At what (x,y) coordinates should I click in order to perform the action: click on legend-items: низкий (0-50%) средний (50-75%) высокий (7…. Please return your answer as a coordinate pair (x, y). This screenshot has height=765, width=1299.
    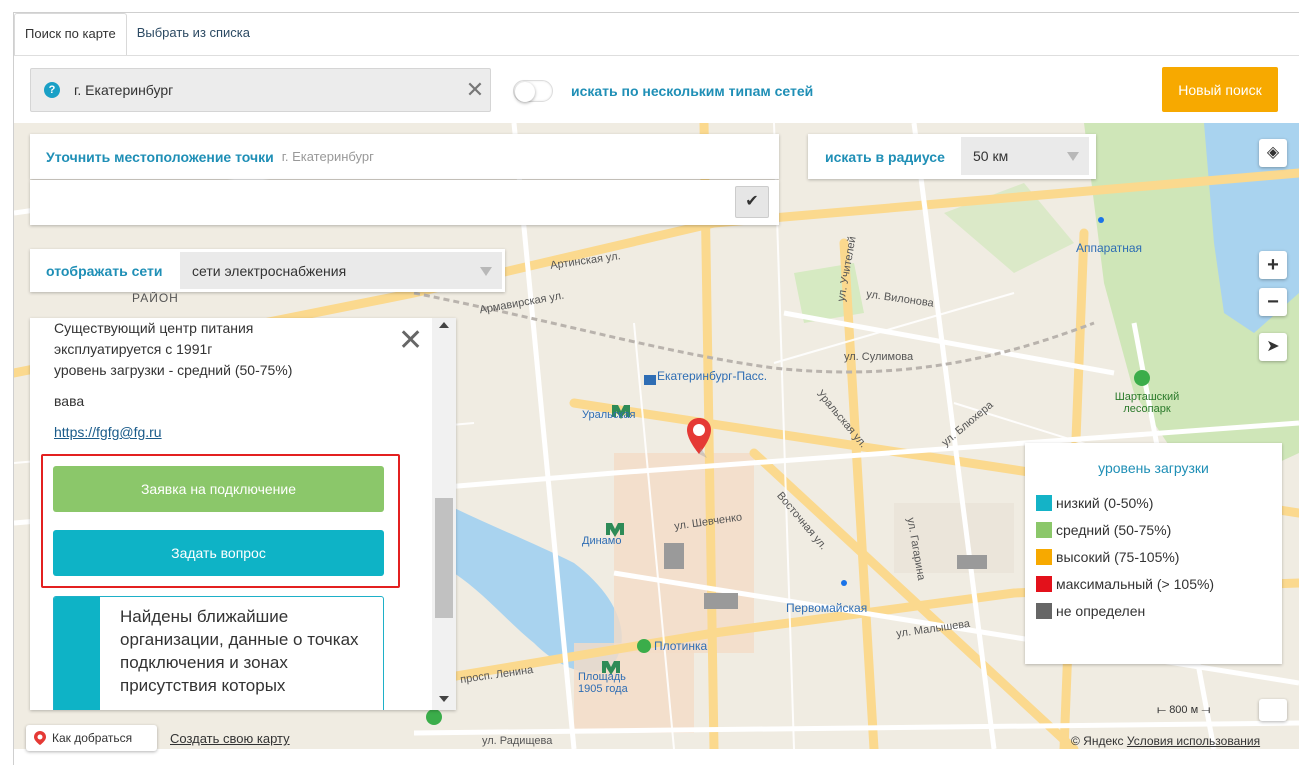
    Looking at the image, I should click on (1159, 556).